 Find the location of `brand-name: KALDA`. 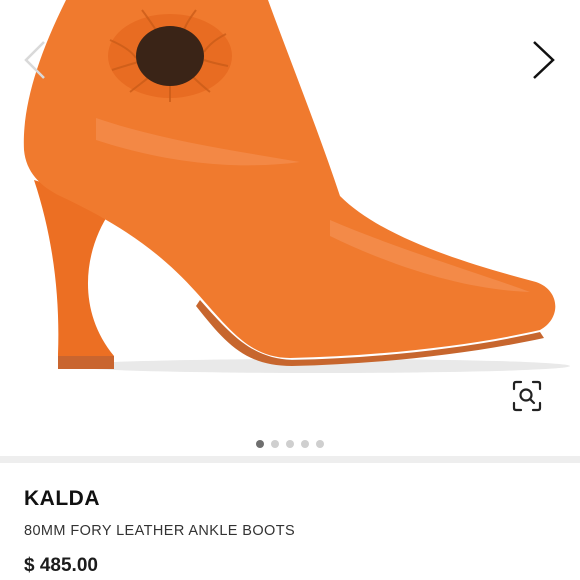

brand-name: KALDA is located at coordinates (294, 499).